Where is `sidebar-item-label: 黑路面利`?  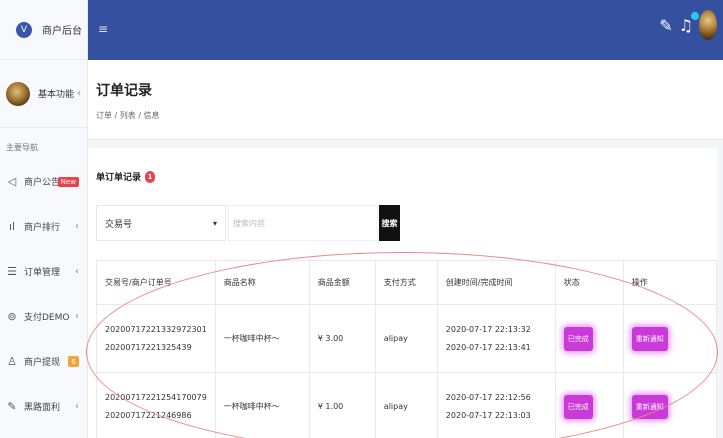 sidebar-item-label: 黑路面利 is located at coordinates (42, 408).